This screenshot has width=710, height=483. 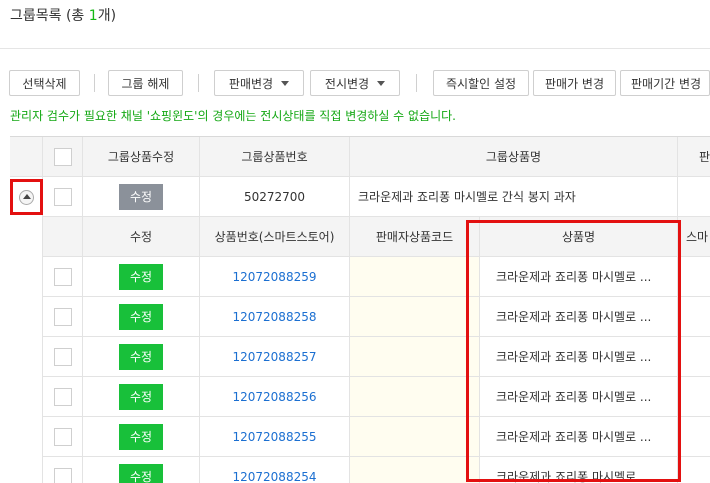 What do you see at coordinates (63, 237) in the screenshot?
I see `sub-header-checkbox-cell` at bounding box center [63, 237].